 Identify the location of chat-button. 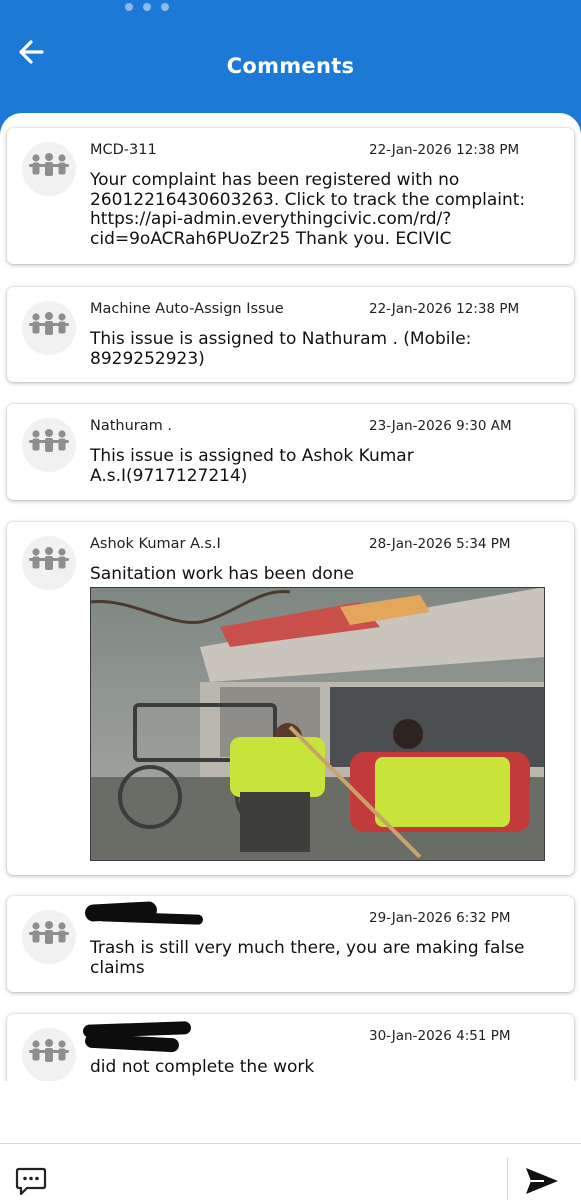
(31, 1181).